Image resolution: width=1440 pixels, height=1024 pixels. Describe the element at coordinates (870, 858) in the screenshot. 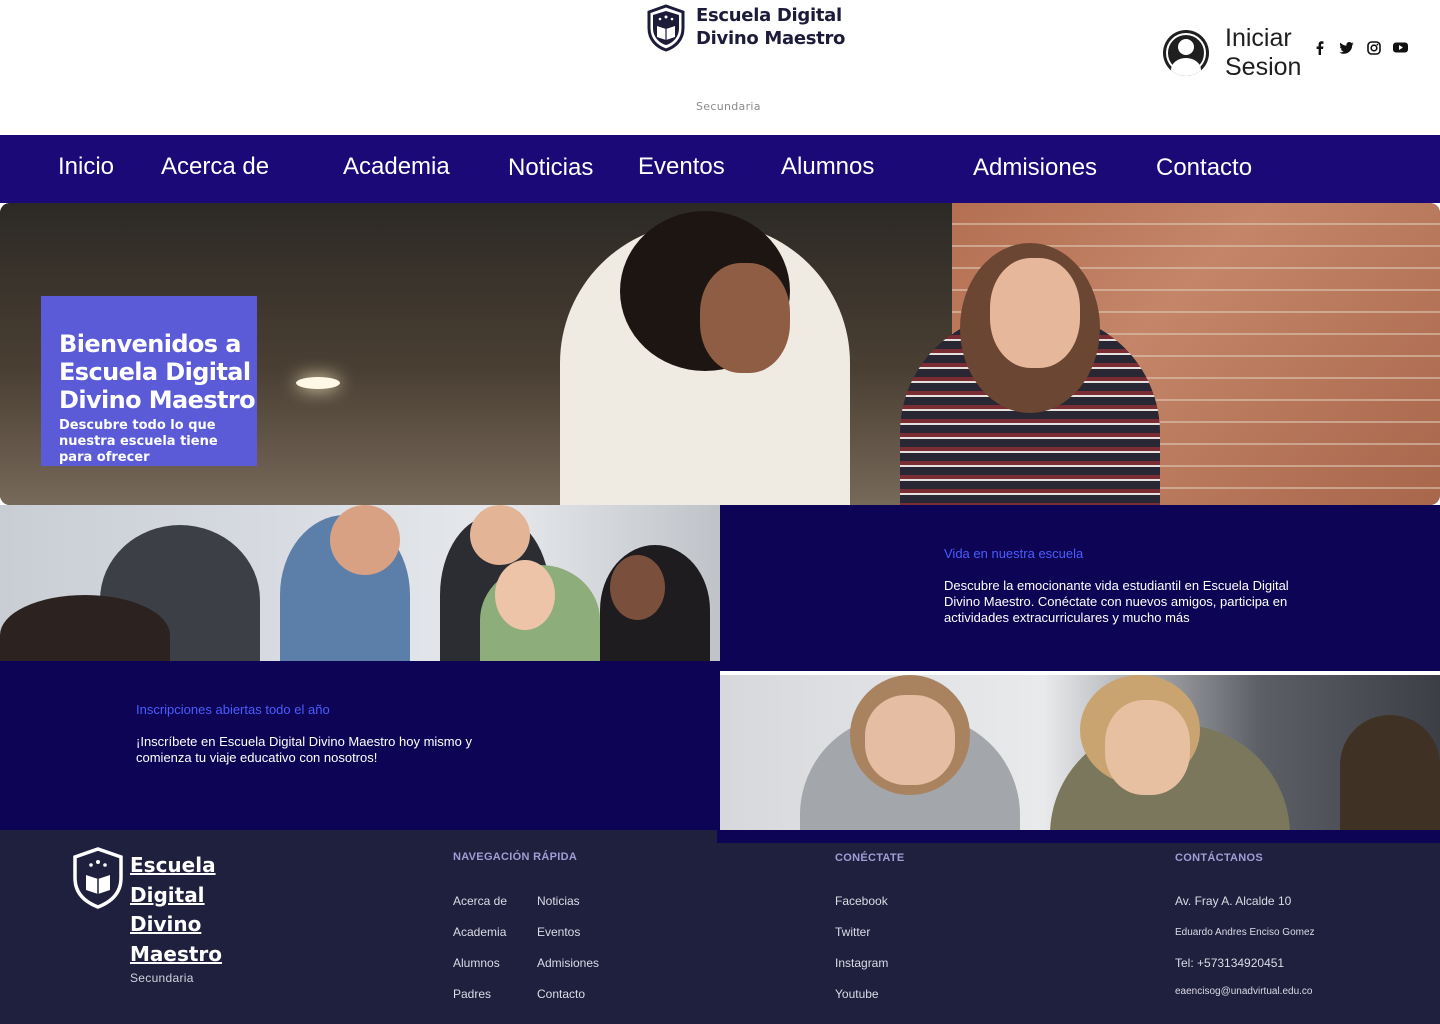

I see `connect-heading: CONÉCTATE` at that location.